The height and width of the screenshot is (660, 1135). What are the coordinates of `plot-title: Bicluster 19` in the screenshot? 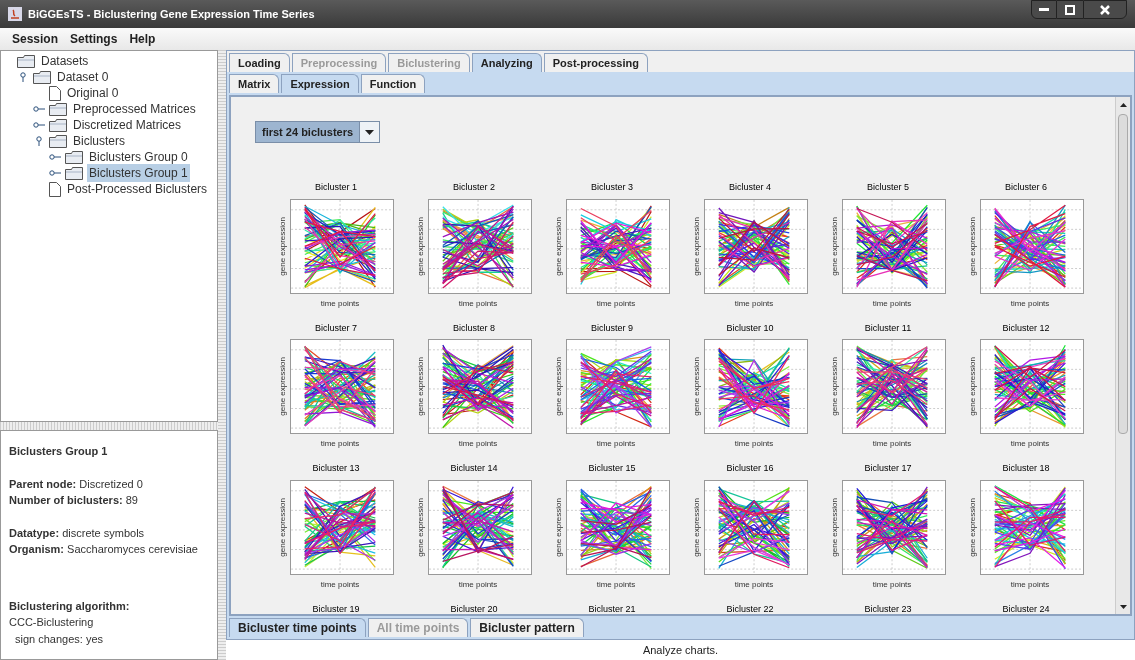 It's located at (336, 608).